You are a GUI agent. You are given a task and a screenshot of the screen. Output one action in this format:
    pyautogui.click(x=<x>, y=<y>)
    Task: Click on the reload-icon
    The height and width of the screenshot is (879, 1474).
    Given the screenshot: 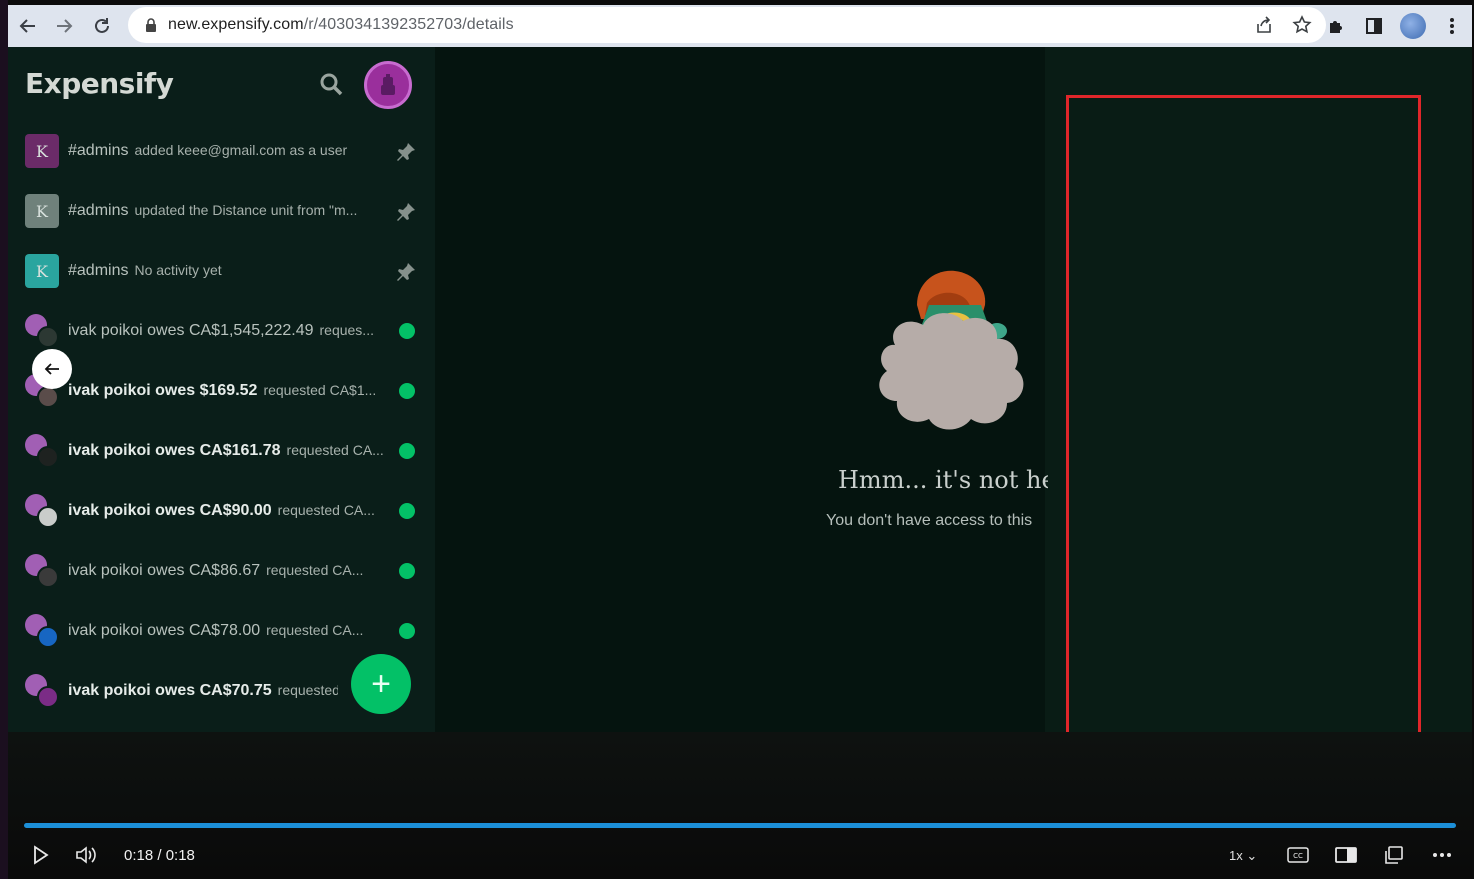 What is the action you would take?
    pyautogui.click(x=102, y=26)
    